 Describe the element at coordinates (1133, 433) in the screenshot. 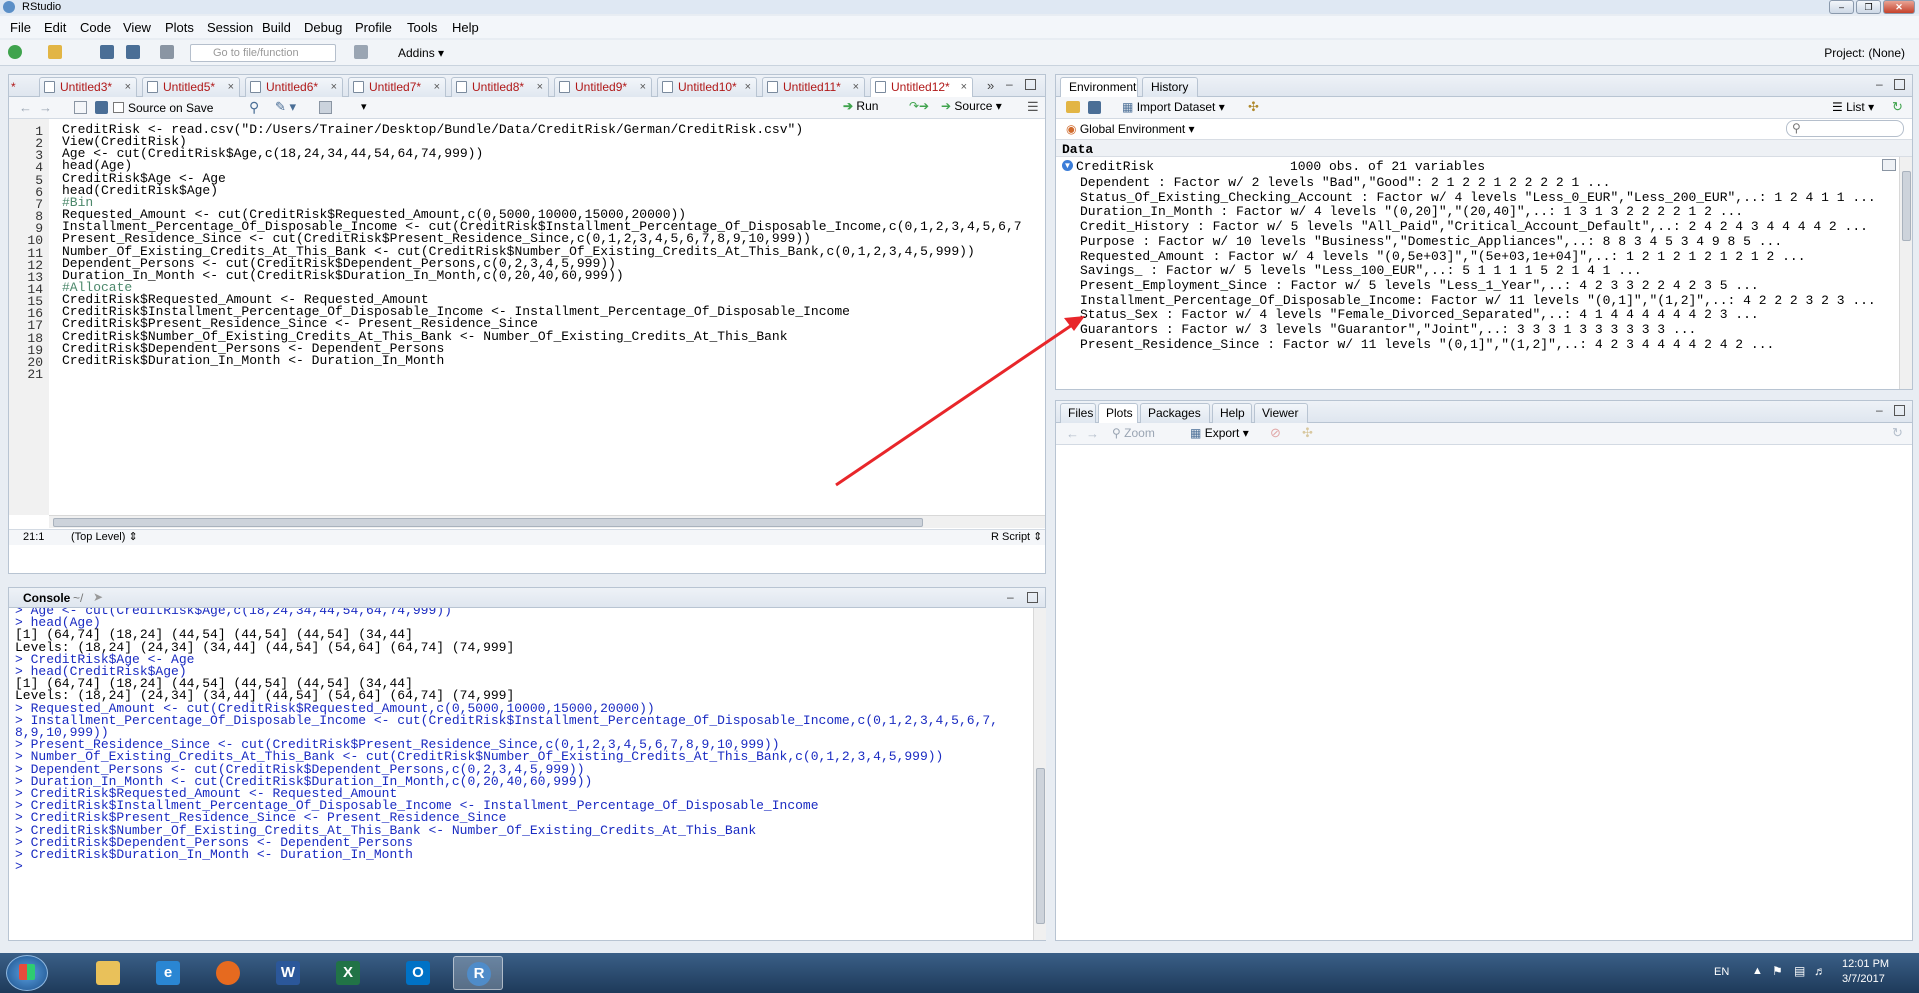

I see `zoom-button: ⚲ Zoom` at that location.